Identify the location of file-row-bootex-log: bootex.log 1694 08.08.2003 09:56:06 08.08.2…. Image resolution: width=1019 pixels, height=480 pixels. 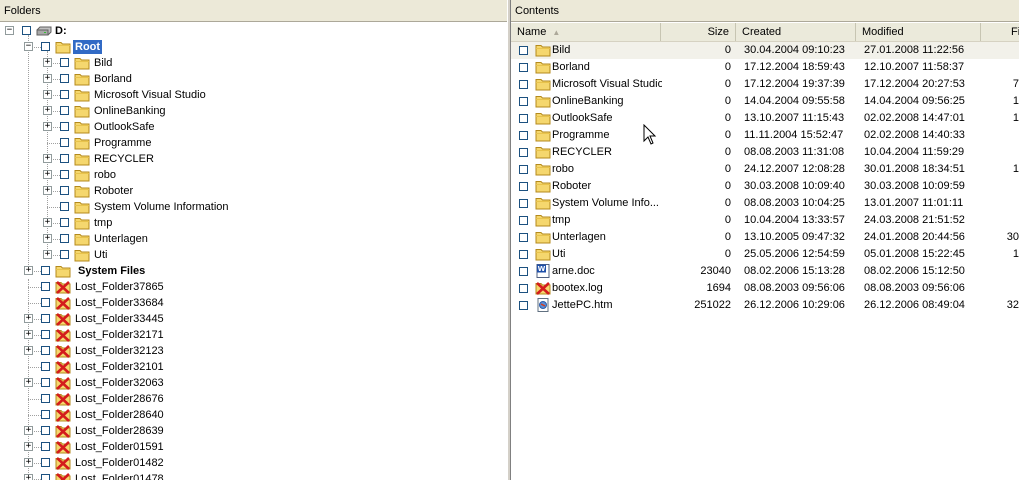
(765, 288).